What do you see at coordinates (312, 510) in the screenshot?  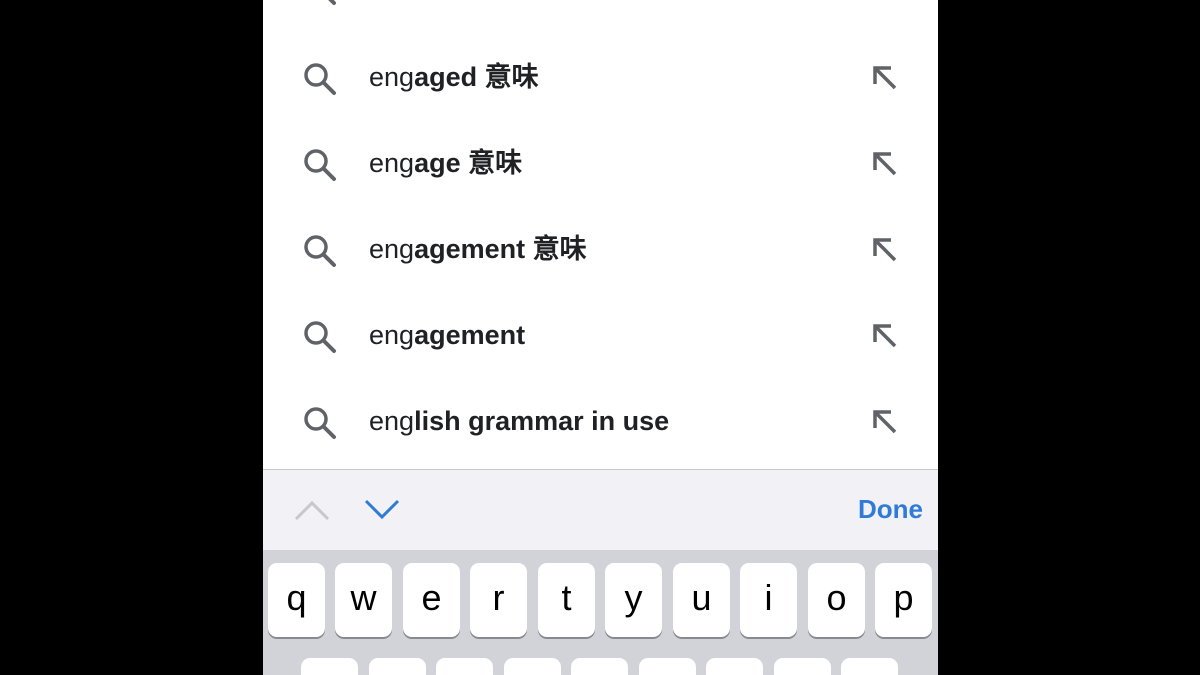 I see `chevron-up-icon` at bounding box center [312, 510].